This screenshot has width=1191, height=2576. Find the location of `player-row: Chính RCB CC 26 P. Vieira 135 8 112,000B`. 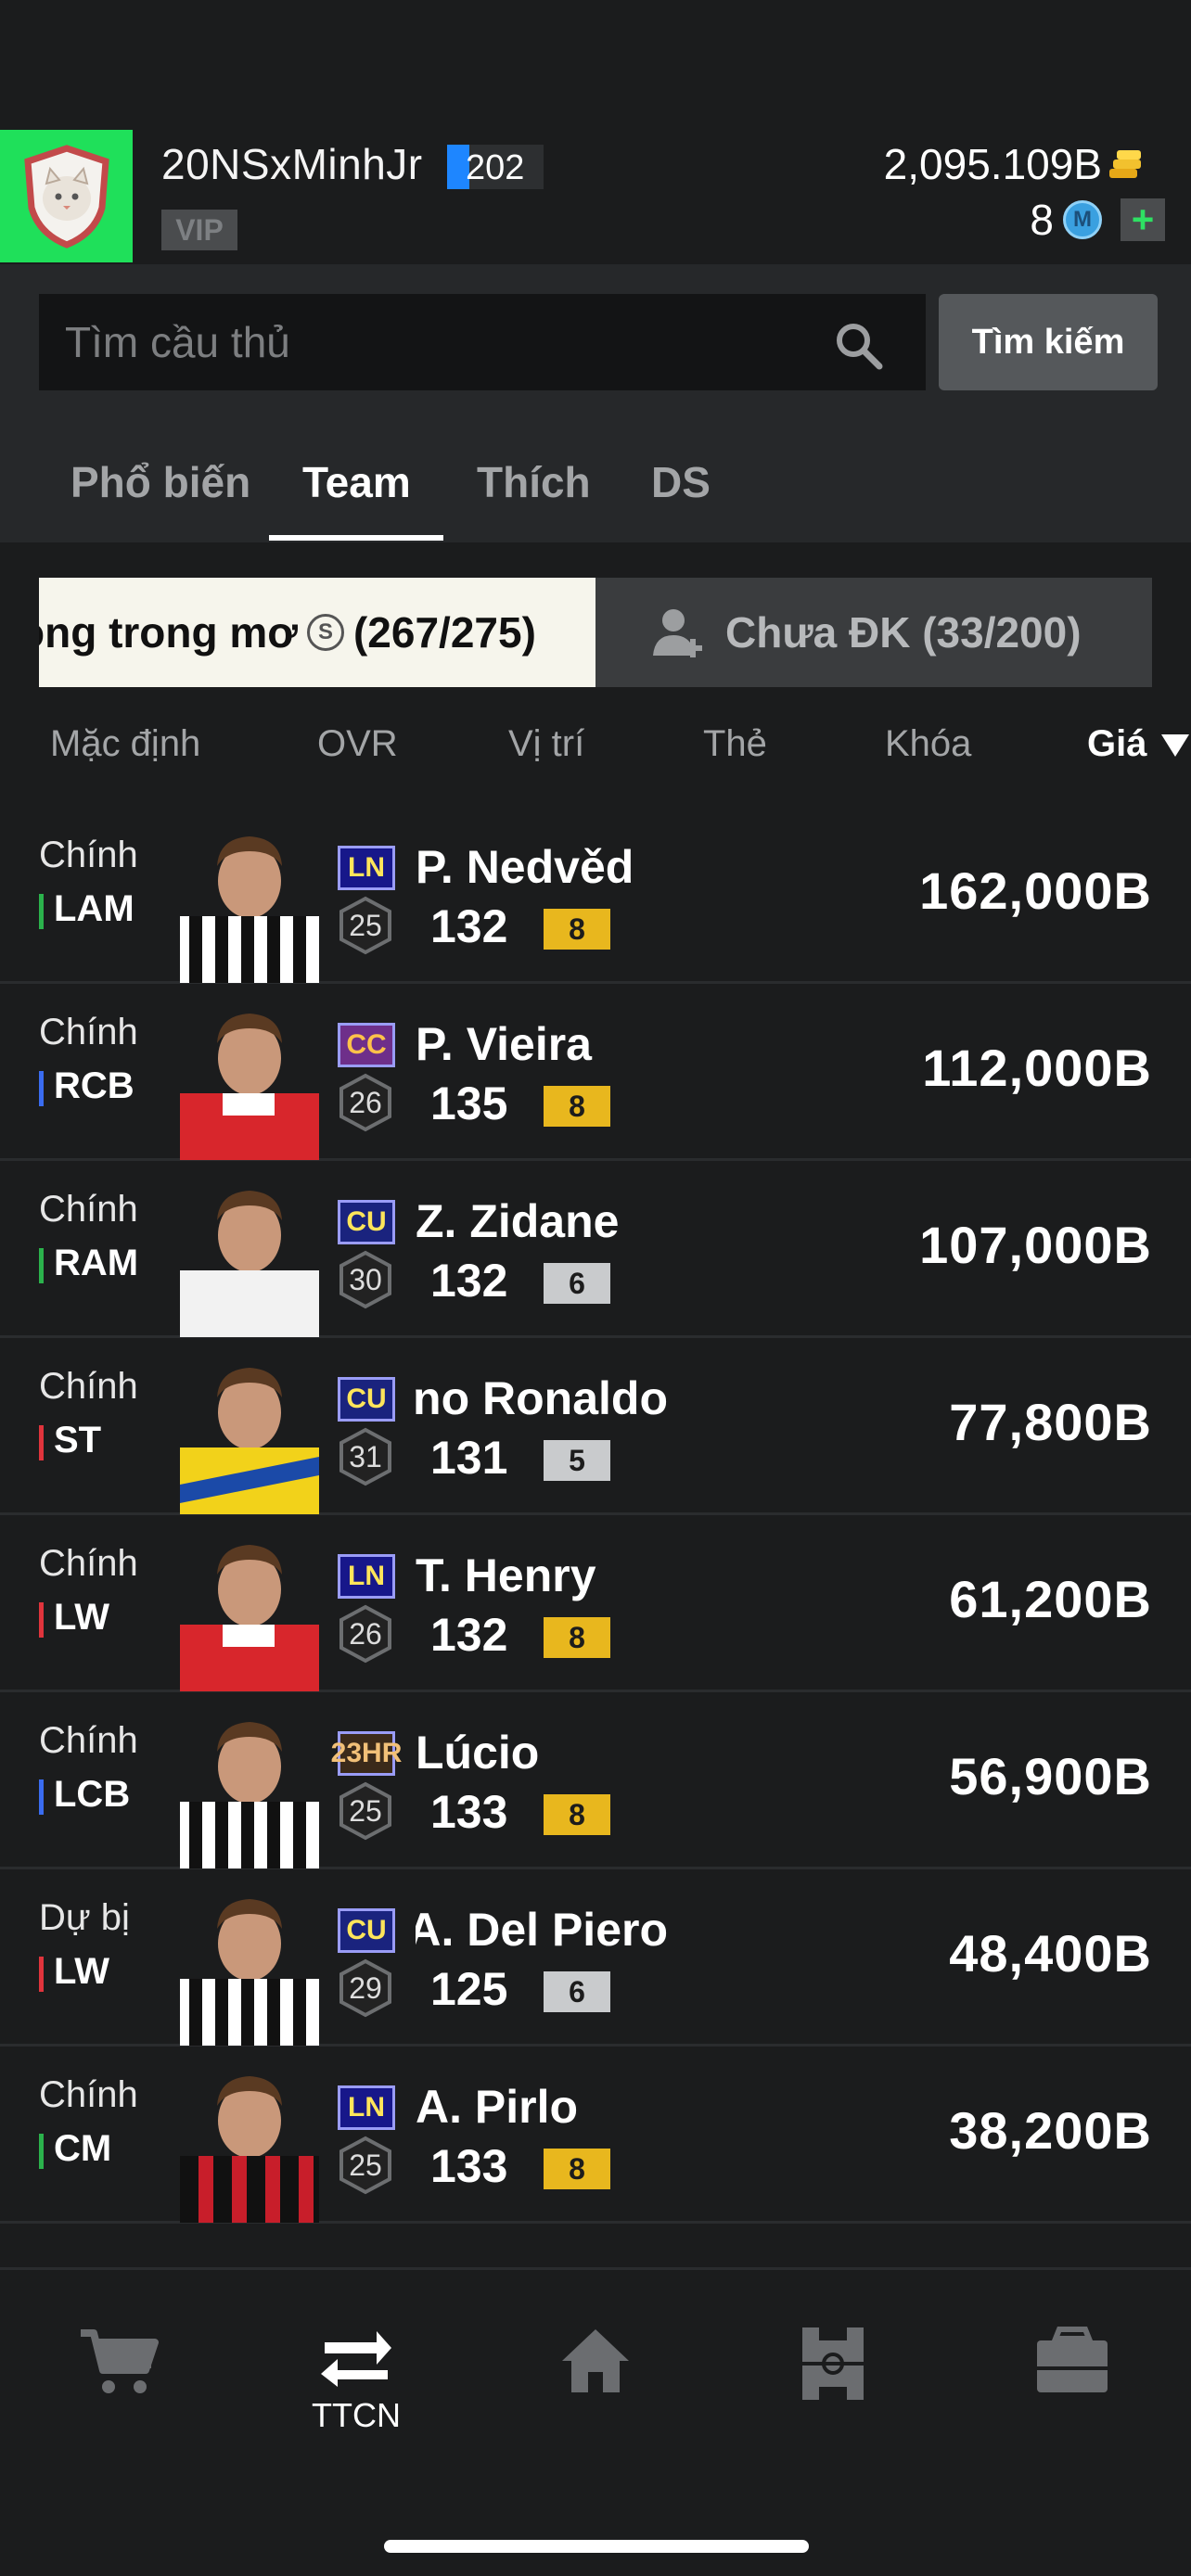

player-row: Chính RCB CC 26 P. Vieira 135 8 112,000B is located at coordinates (595, 1072).